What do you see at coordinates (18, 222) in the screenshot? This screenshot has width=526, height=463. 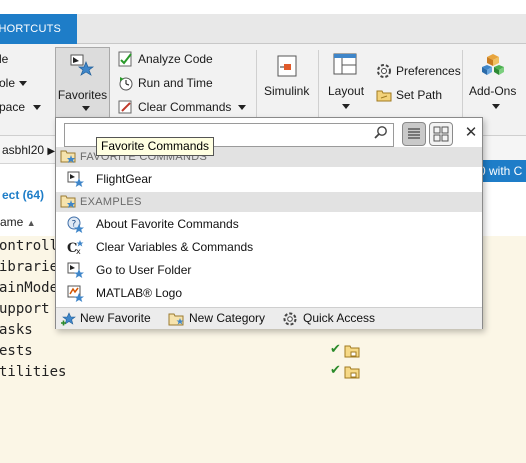 I see `name-column-header: ame ▲` at bounding box center [18, 222].